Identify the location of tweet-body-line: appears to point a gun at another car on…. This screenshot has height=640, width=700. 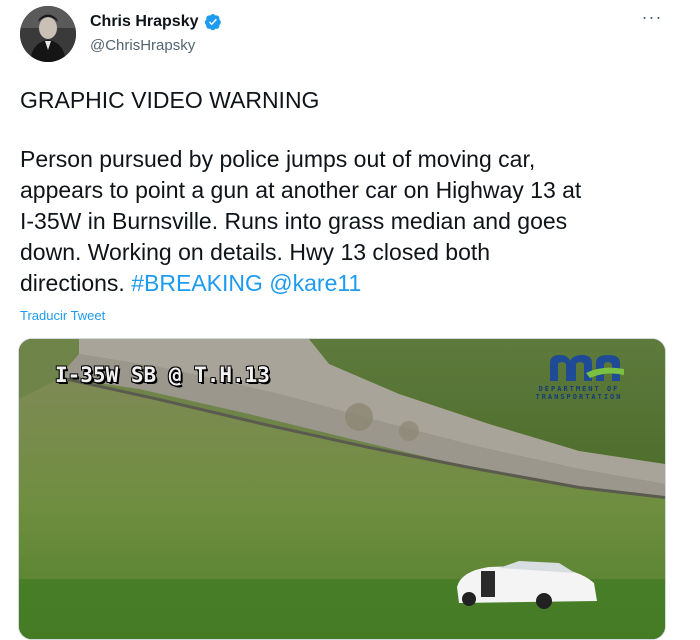
(301, 190).